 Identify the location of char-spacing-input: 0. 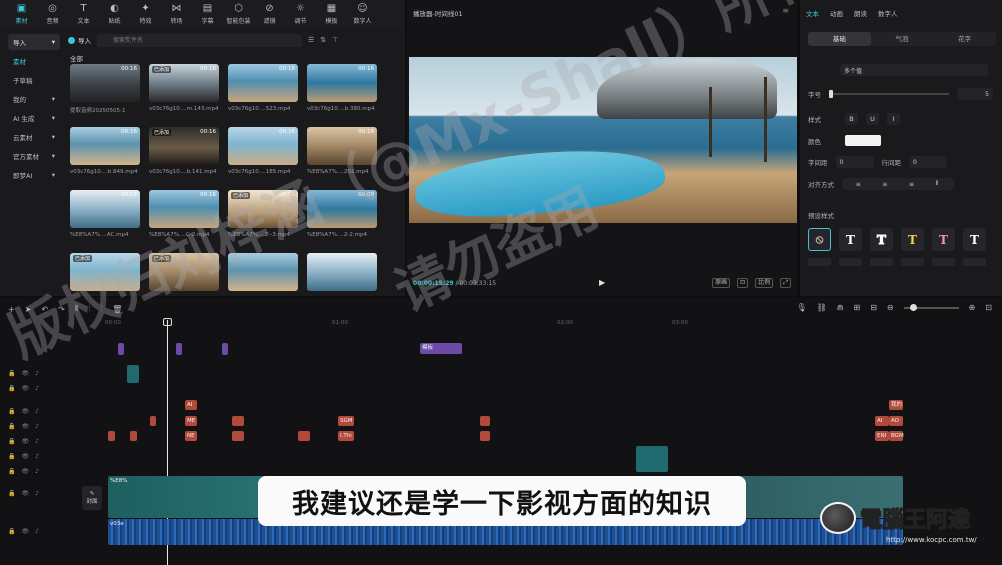
(854, 162).